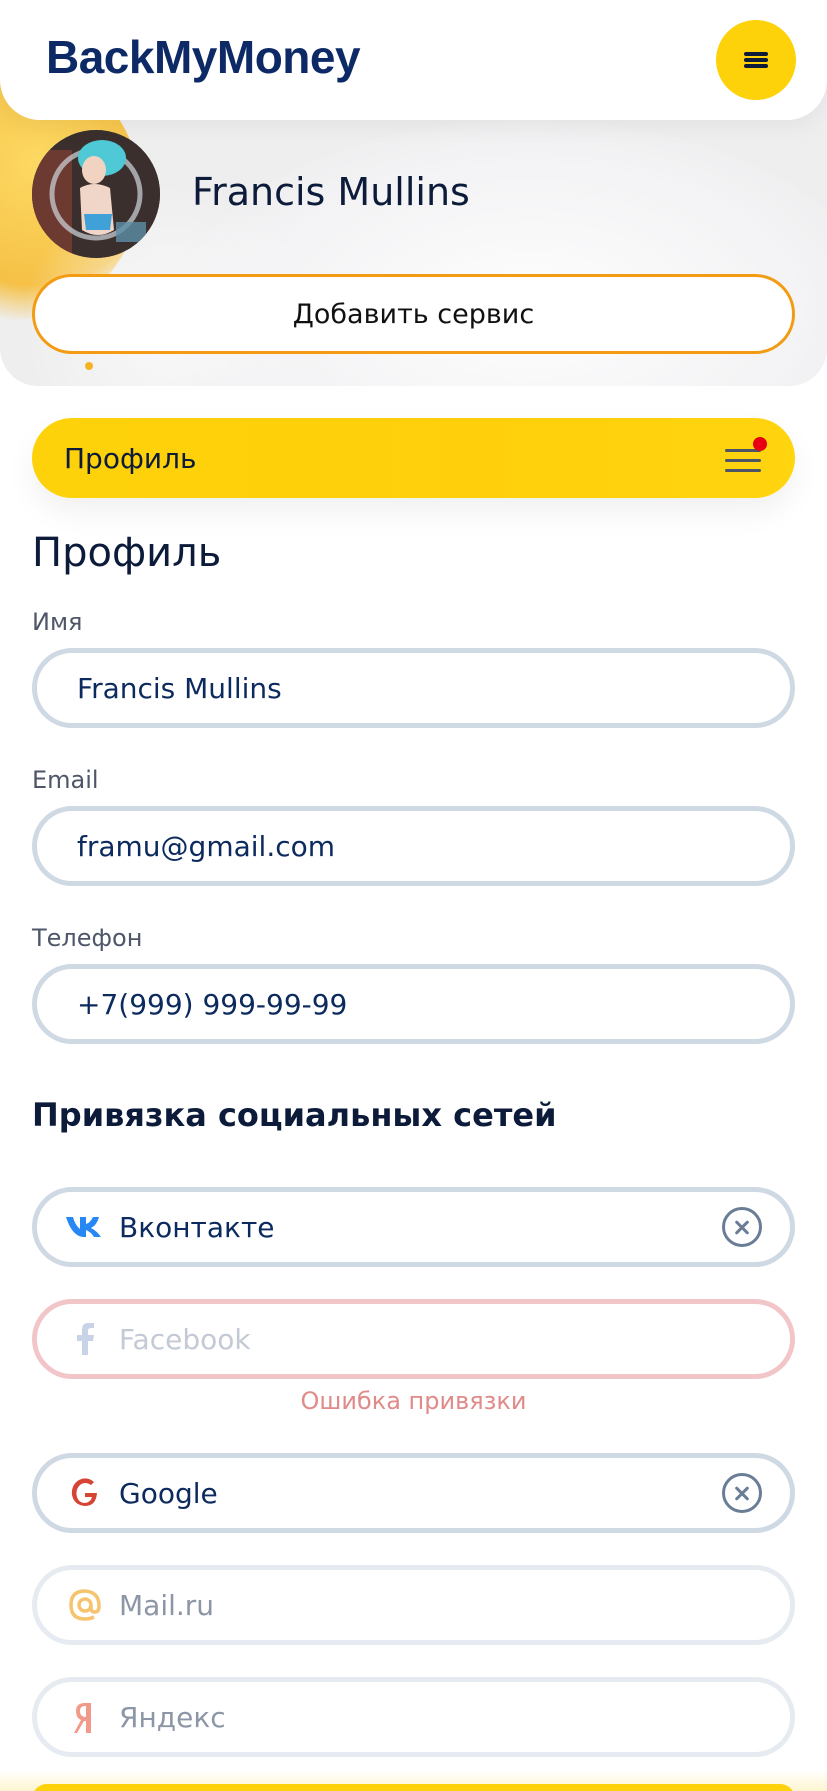 This screenshot has width=827, height=1791. What do you see at coordinates (57, 622) in the screenshot?
I see `name-label: Имя` at bounding box center [57, 622].